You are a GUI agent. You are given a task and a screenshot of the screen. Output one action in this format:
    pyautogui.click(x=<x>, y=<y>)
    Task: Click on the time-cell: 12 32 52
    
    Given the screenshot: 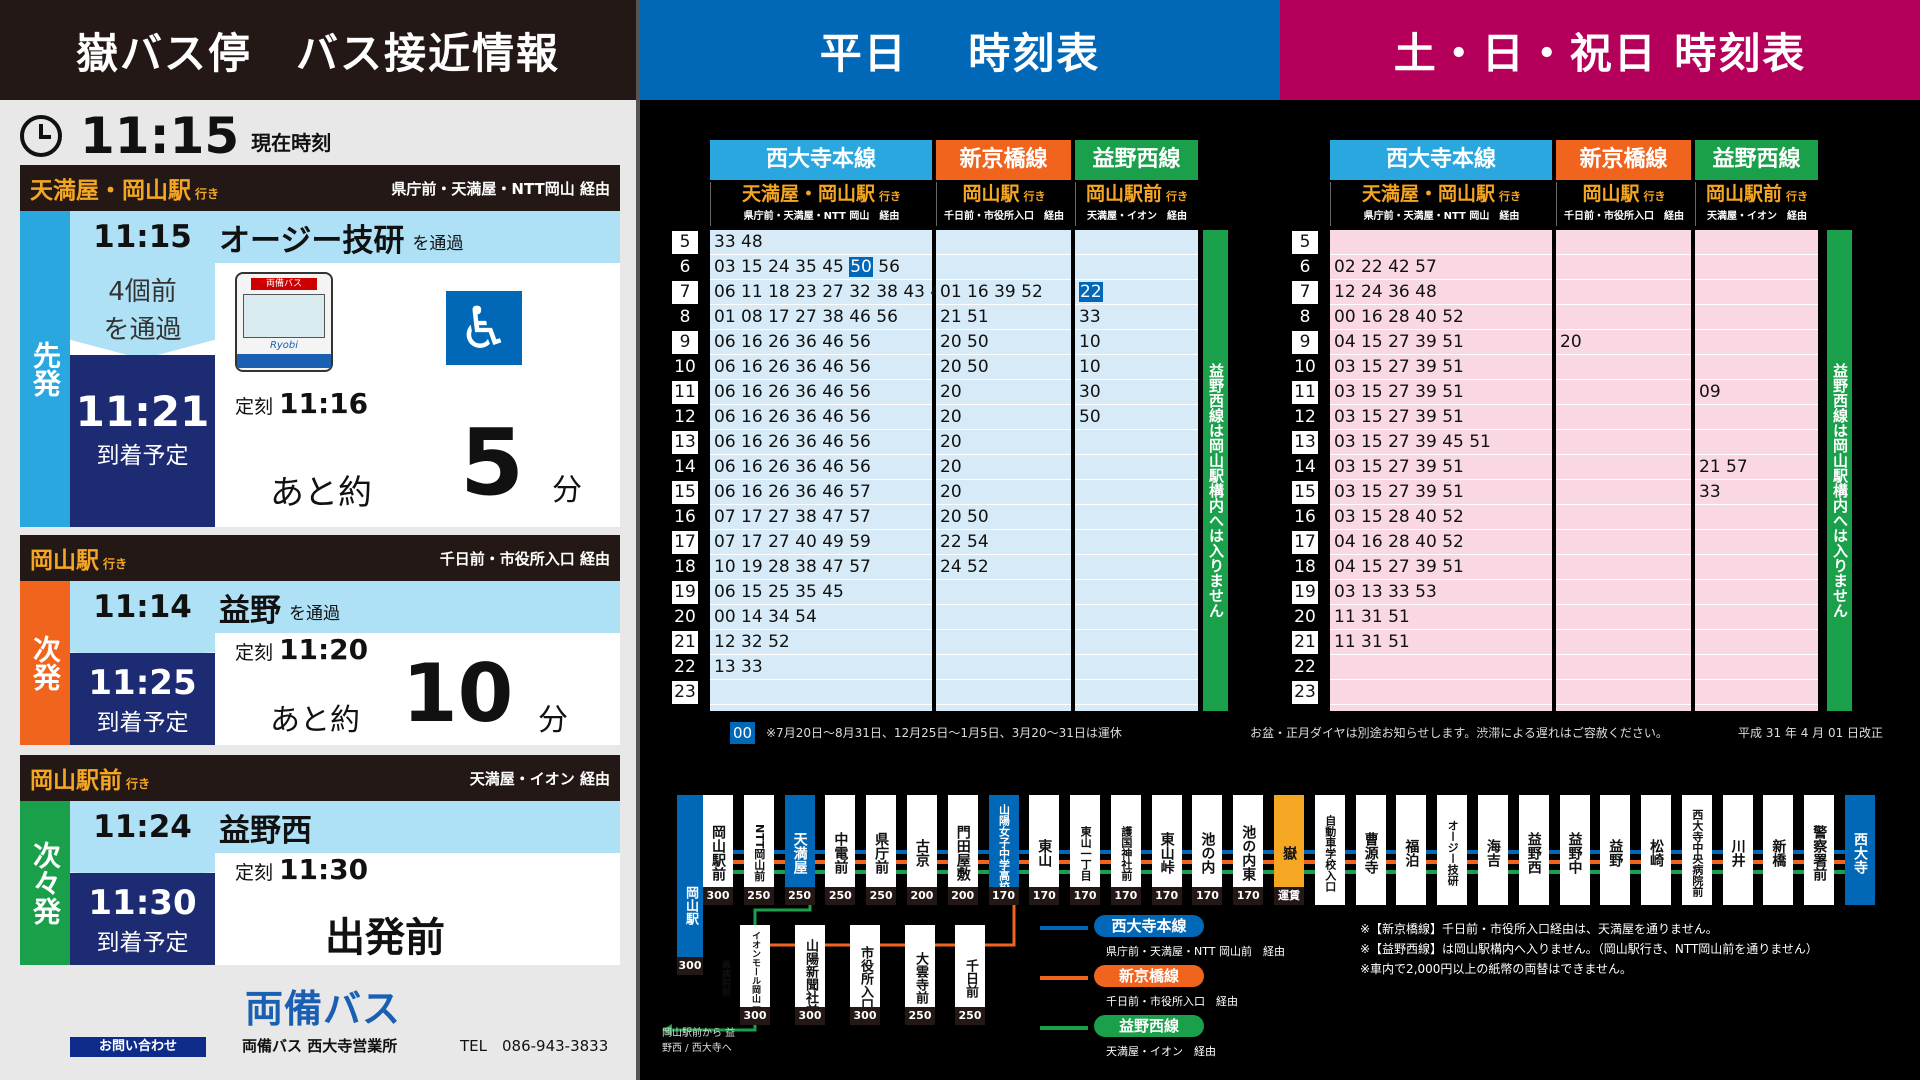 What is the action you would take?
    pyautogui.click(x=821, y=642)
    